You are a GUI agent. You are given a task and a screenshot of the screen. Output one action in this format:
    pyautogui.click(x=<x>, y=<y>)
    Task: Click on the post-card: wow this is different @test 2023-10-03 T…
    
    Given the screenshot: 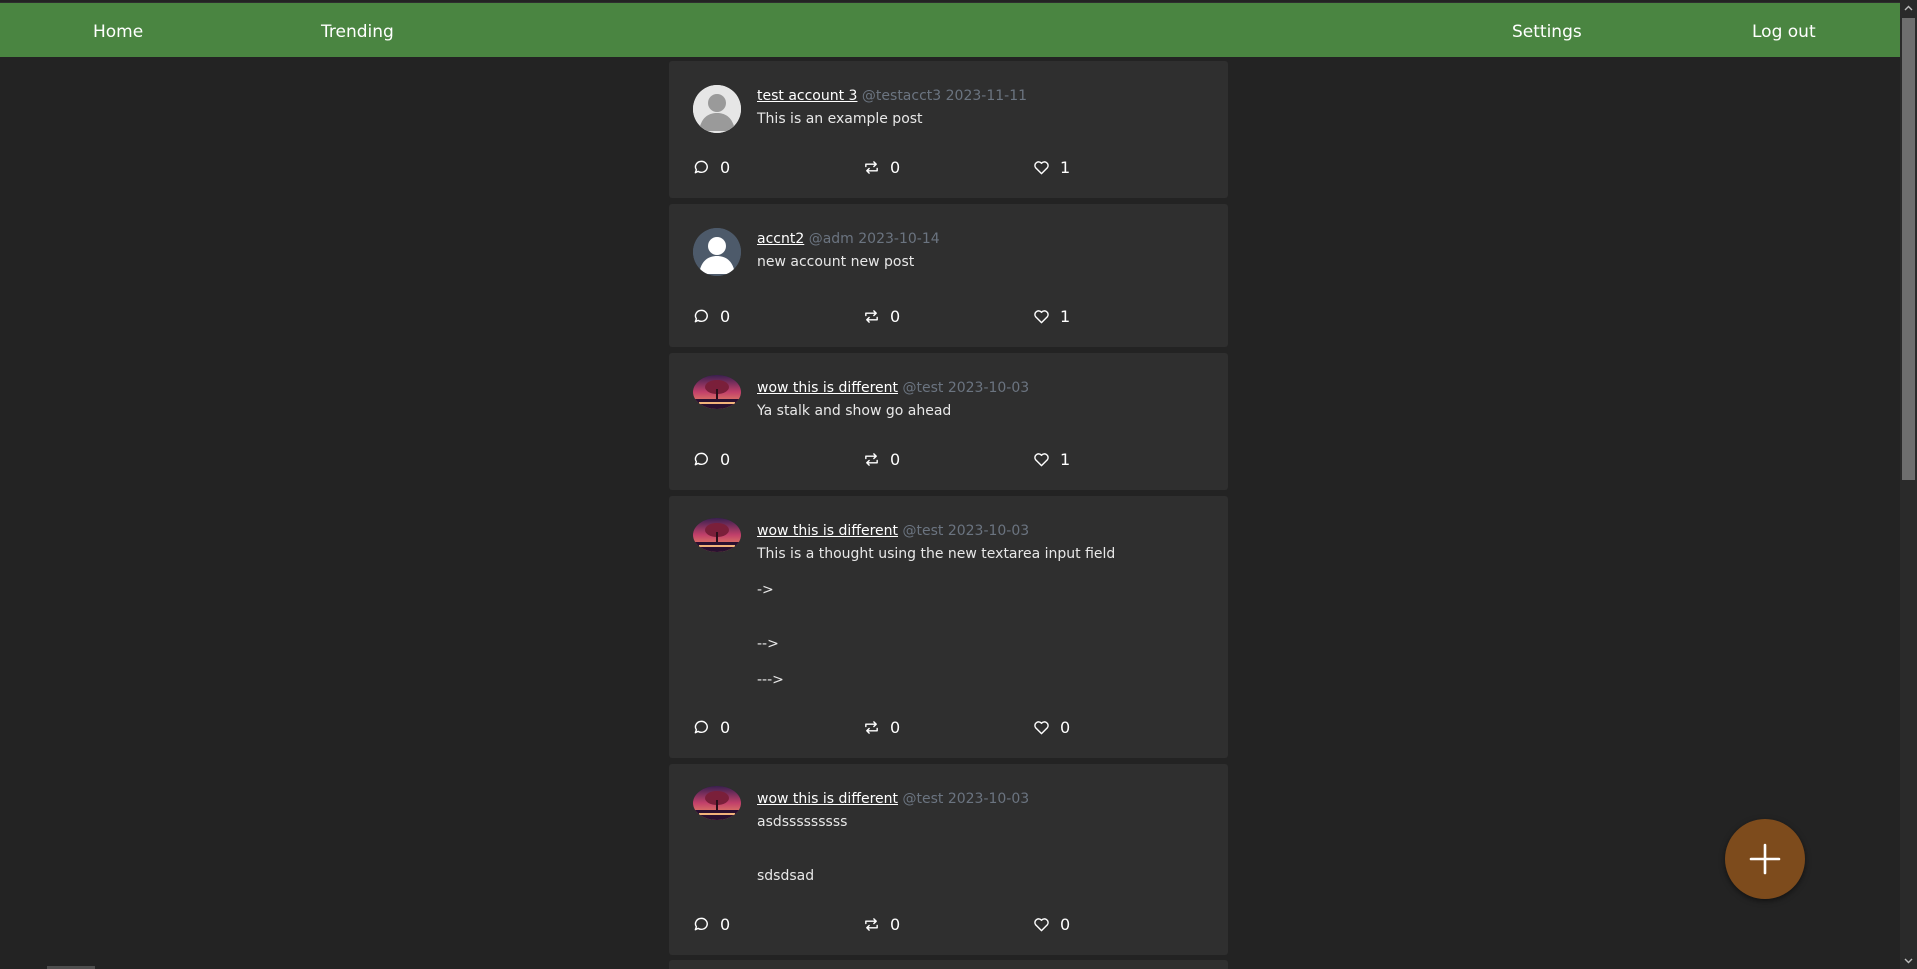 What is the action you would take?
    pyautogui.click(x=948, y=627)
    